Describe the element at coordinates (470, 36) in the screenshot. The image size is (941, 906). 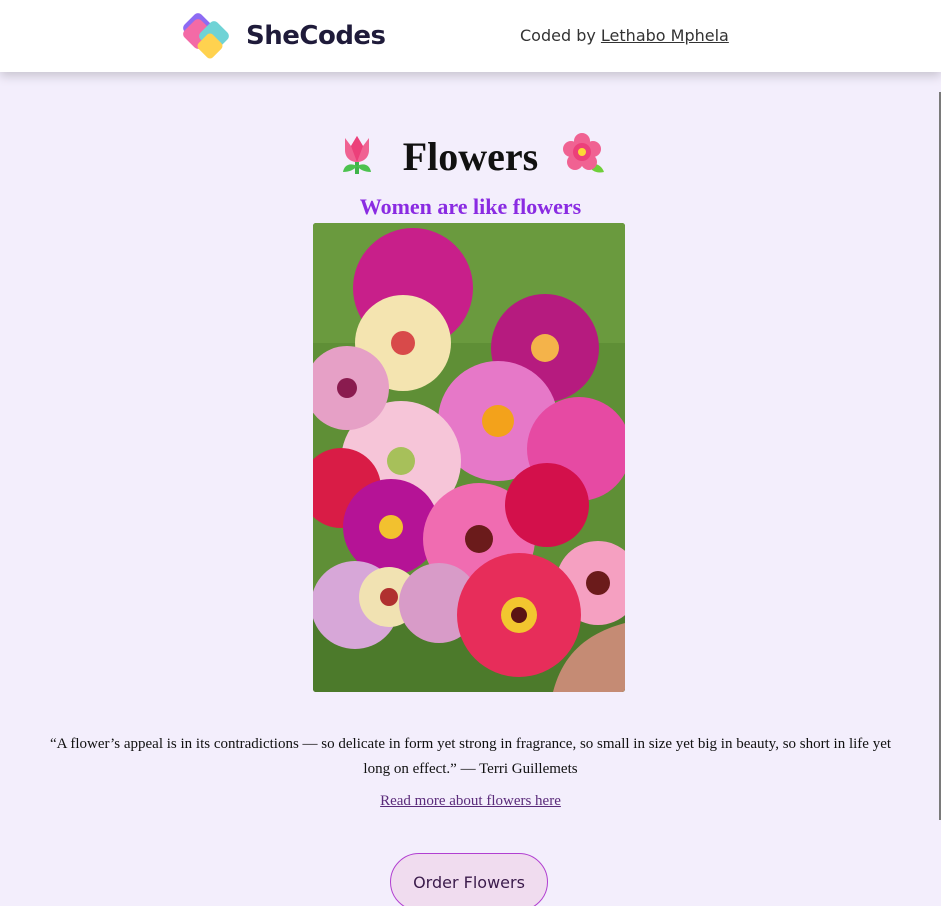
I see `site-header: SheCodes Coded by Lethabo Mphela` at that location.